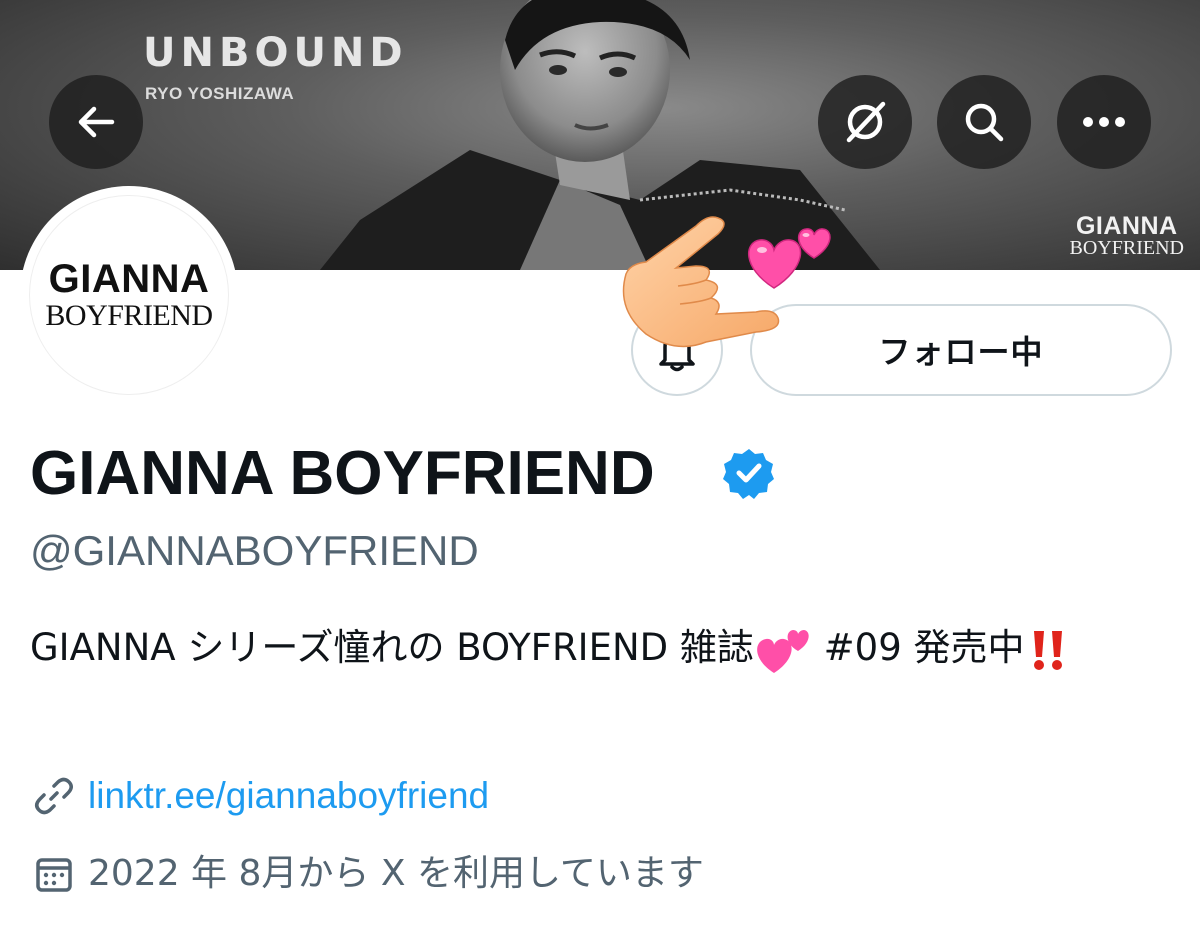 The width and height of the screenshot is (1200, 933). What do you see at coordinates (1126, 248) in the screenshot?
I see `banner-logo-line2: BOYFRIEND` at bounding box center [1126, 248].